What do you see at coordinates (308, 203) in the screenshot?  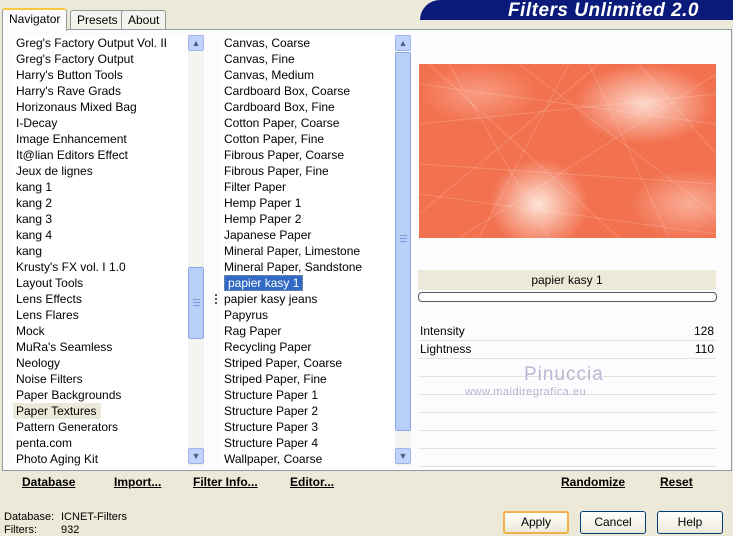 I see `filter-item: Hemp Paper 1` at bounding box center [308, 203].